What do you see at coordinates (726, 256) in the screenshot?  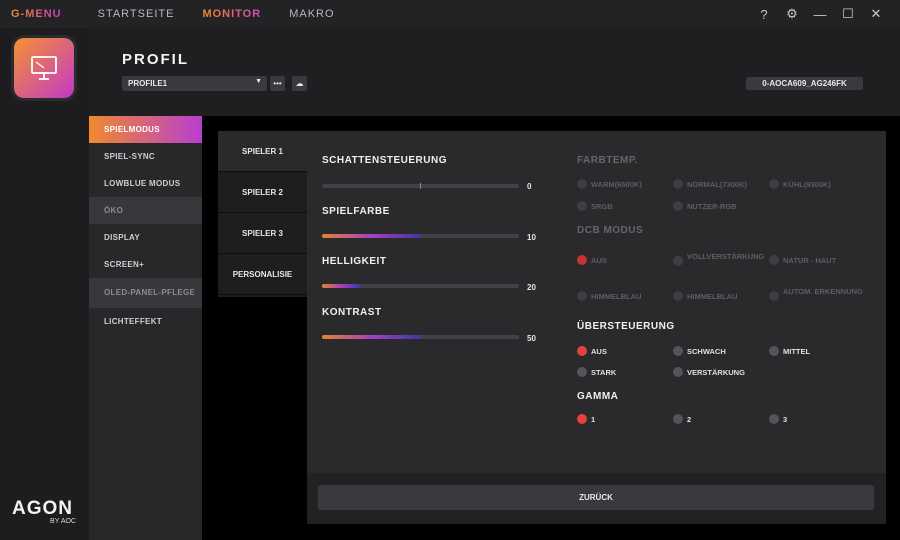 I see `option-label: VOLLVERSTÄRKUNG` at bounding box center [726, 256].